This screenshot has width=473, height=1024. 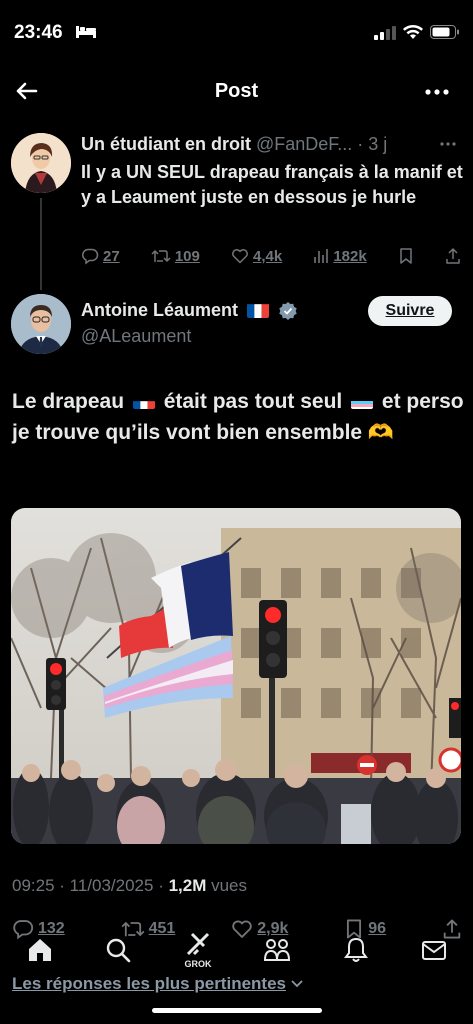 I want to click on post-timestamp: 09:25 · 11/03/2025 ·, so click(x=90, y=885).